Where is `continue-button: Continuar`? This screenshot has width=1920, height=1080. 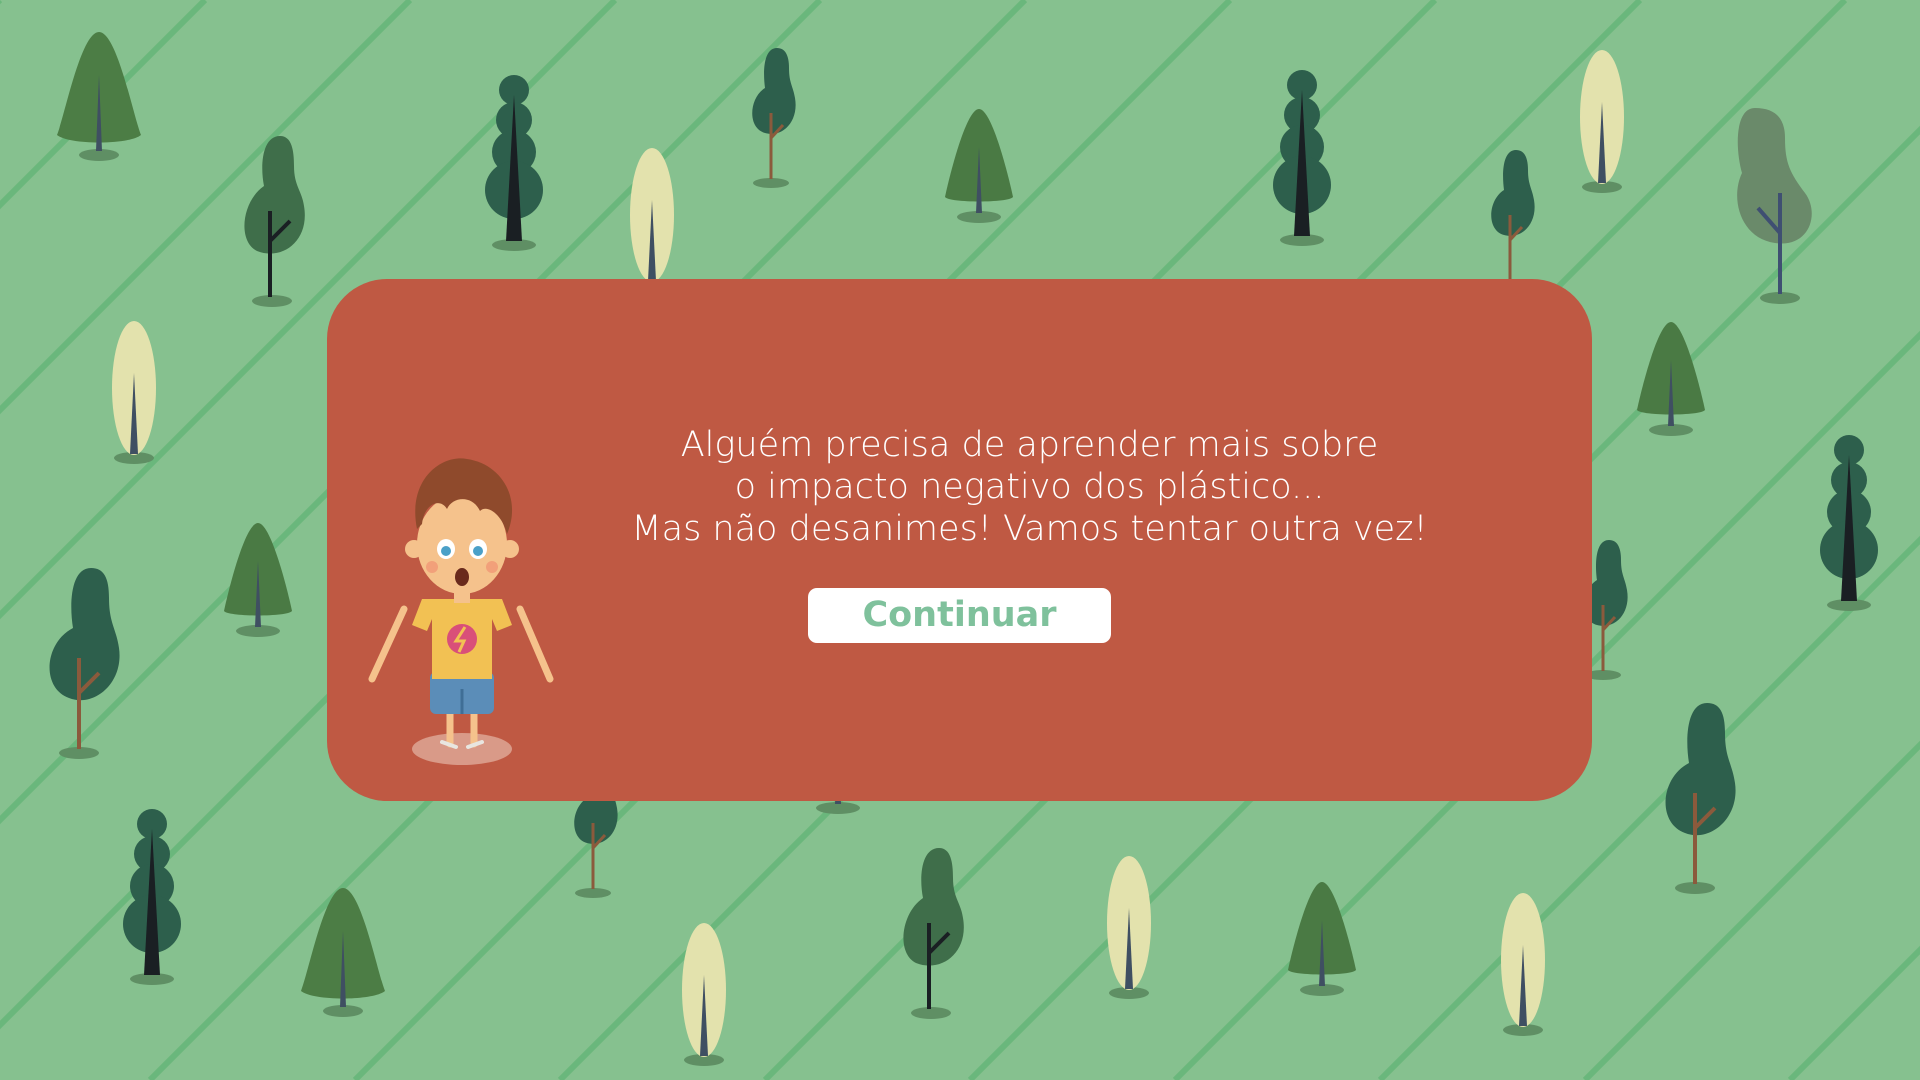 continue-button: Continuar is located at coordinates (959, 615).